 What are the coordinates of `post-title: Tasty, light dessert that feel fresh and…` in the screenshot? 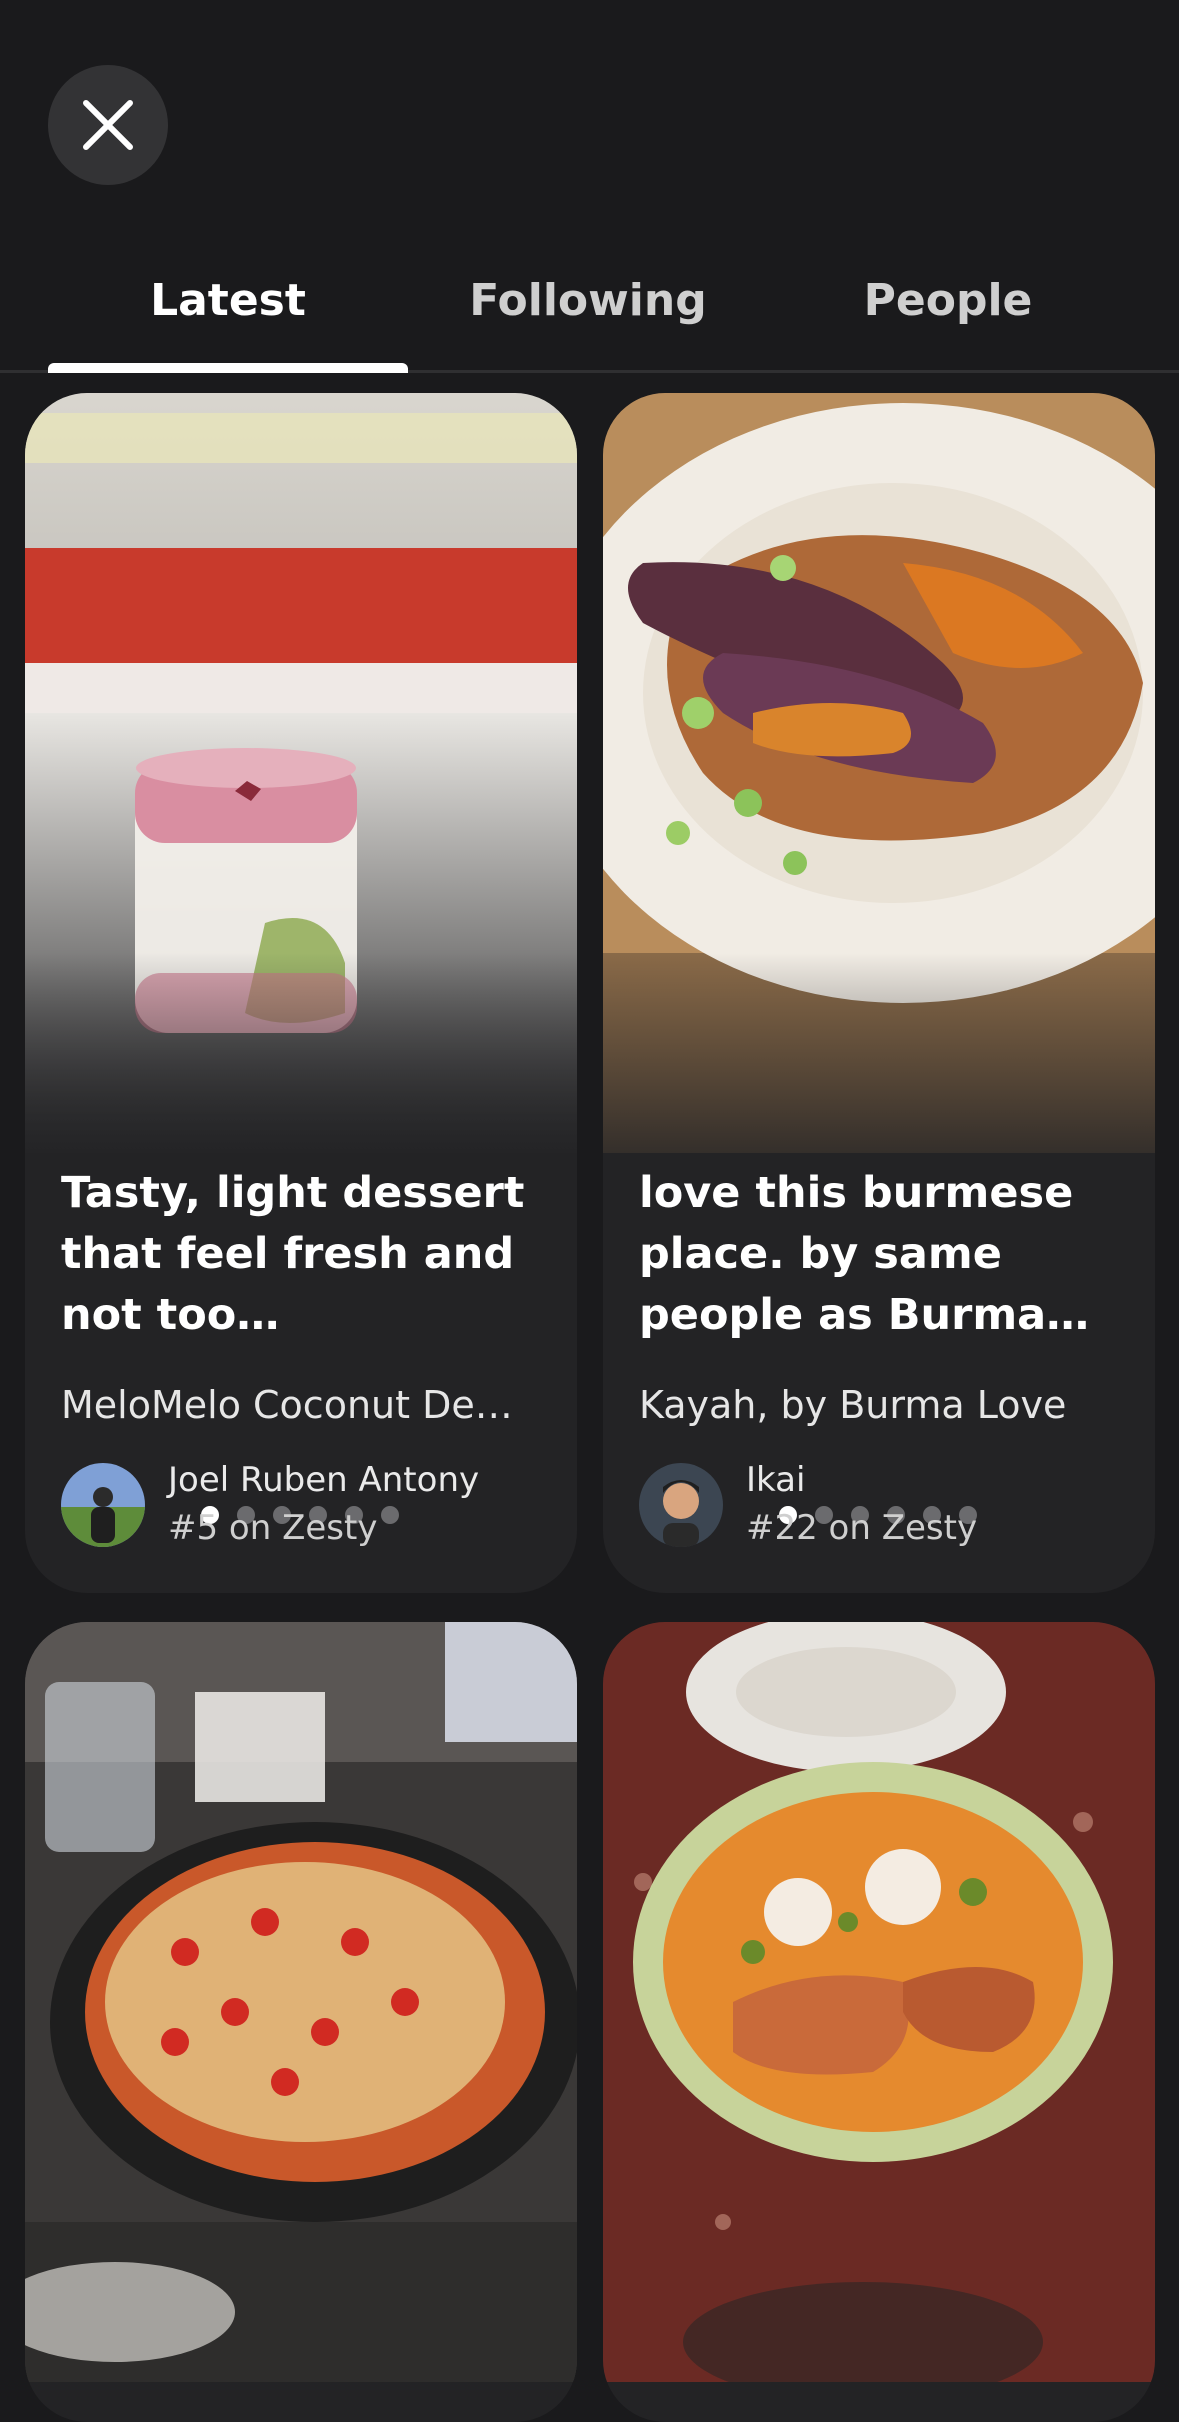 It's located at (293, 1254).